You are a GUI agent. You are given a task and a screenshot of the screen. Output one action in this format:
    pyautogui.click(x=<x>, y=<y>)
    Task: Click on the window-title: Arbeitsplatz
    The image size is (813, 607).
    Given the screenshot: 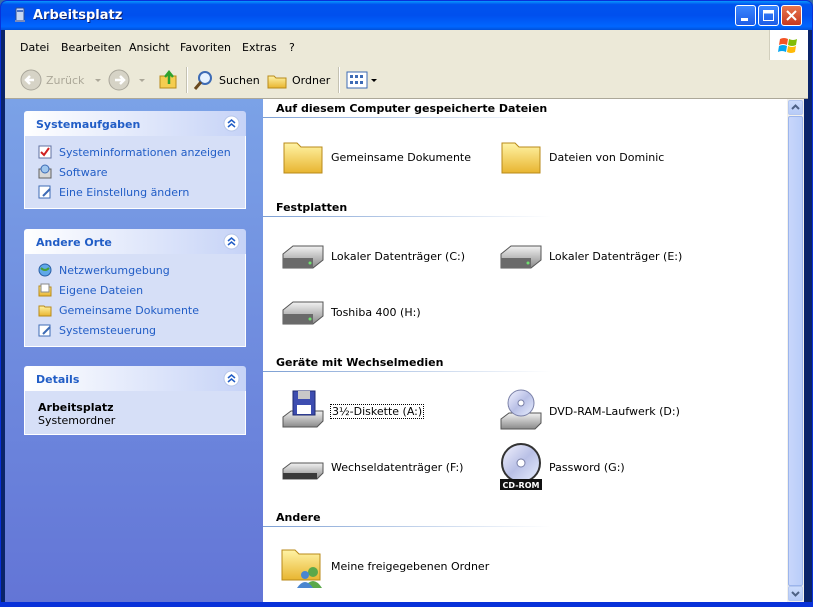 What is the action you would take?
    pyautogui.click(x=78, y=15)
    